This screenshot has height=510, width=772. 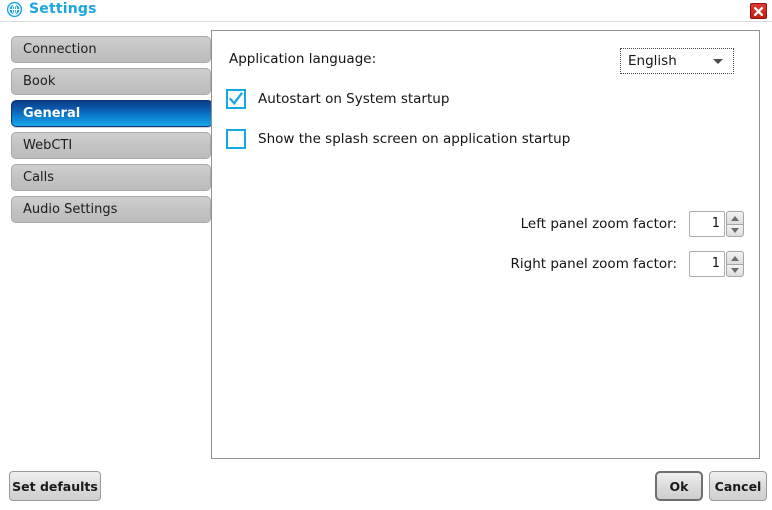 What do you see at coordinates (594, 264) in the screenshot?
I see `right-panel-zoom-label: Right panel zoom factor:` at bounding box center [594, 264].